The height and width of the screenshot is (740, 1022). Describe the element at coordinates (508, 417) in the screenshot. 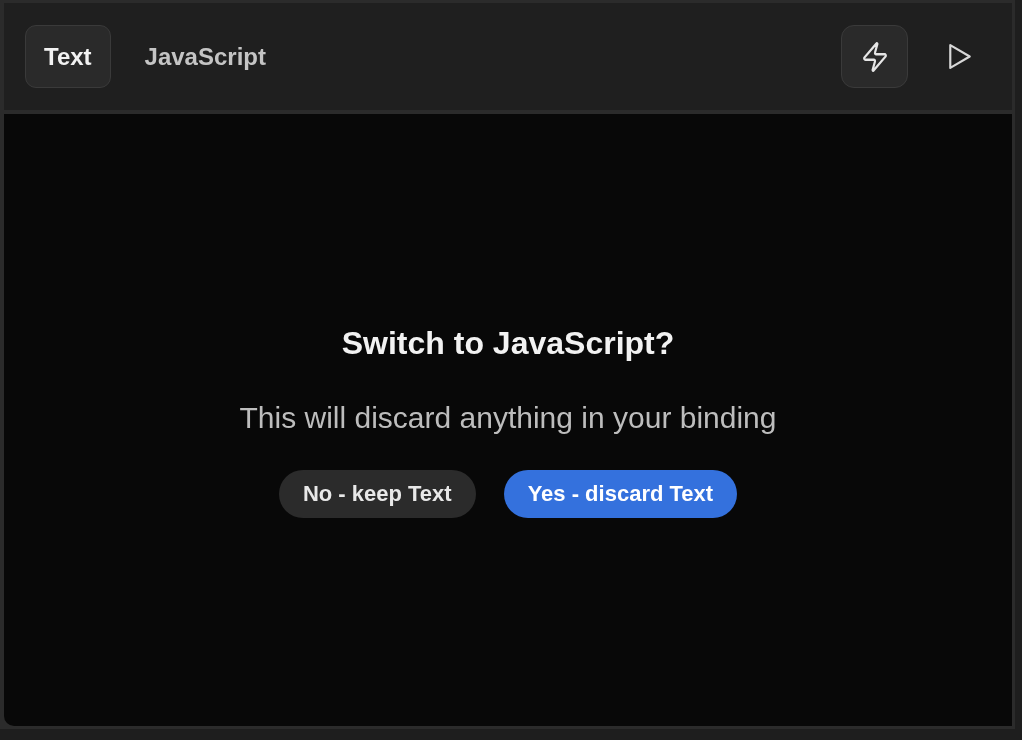

I see `dialog-message: This will discard anything in your binding` at that location.